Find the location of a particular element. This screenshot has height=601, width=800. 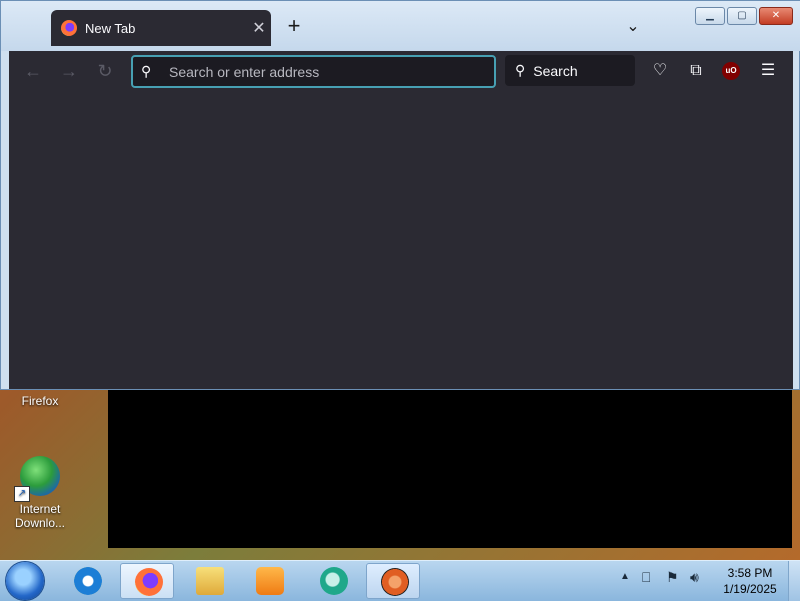

desktop-icon-firefox: Firefox is located at coordinates (42, 401).